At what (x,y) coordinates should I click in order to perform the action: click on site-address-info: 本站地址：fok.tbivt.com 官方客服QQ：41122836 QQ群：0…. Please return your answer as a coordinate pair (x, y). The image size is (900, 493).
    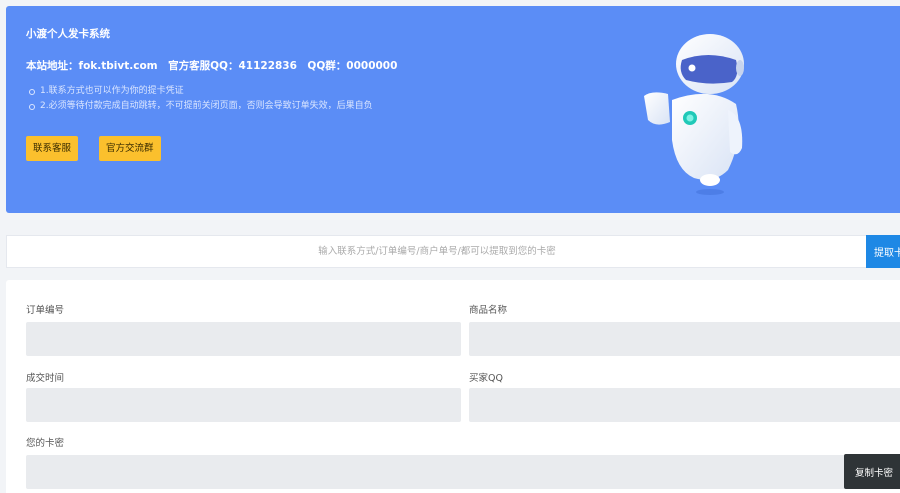
    Looking at the image, I should click on (212, 66).